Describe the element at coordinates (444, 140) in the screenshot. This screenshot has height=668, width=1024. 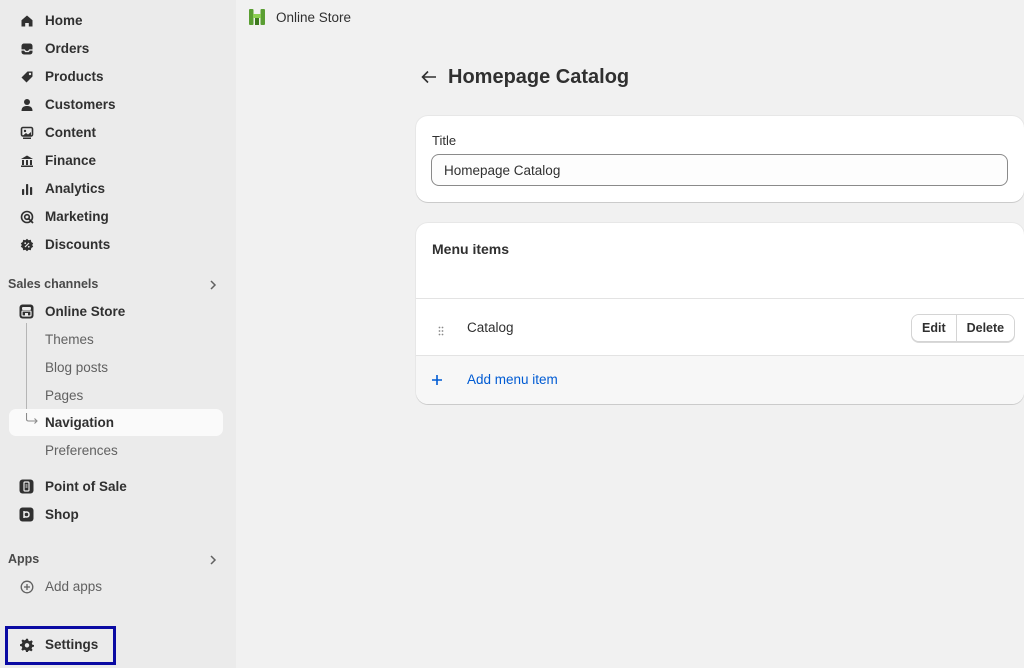
I see `title-field-label: Title` at that location.